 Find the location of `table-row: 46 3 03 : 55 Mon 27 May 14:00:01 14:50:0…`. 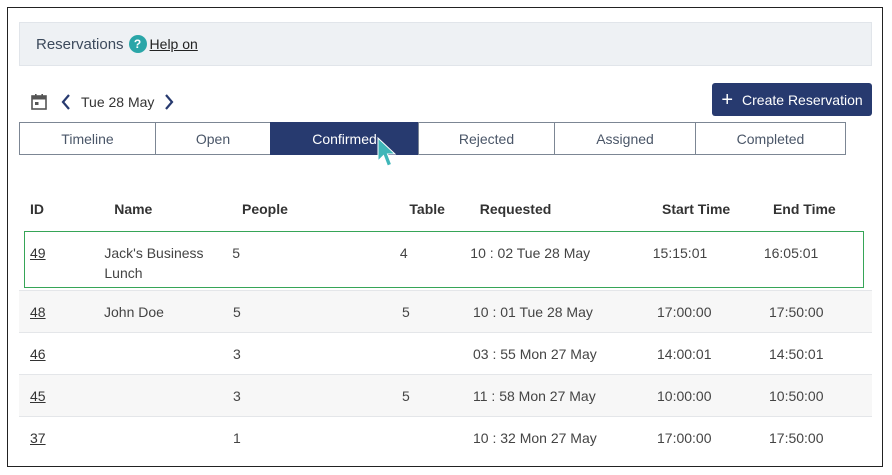

table-row: 46 3 03 : 55 Mon 27 May 14:00:01 14:50:0… is located at coordinates (445, 353).